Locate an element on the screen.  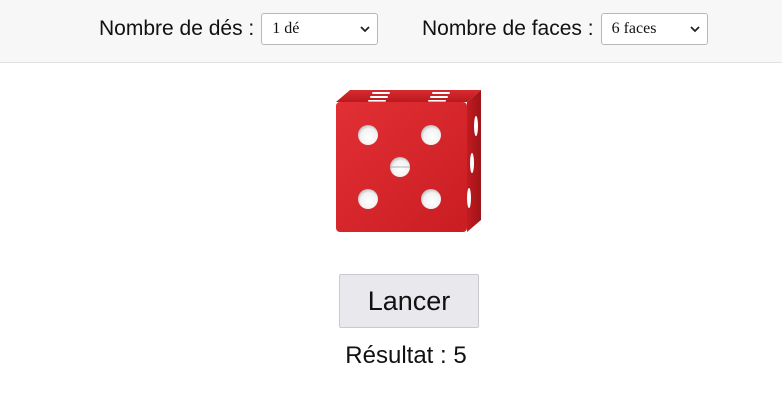
faces-count-control: Nombre de faces : 6 faces is located at coordinates (565, 29).